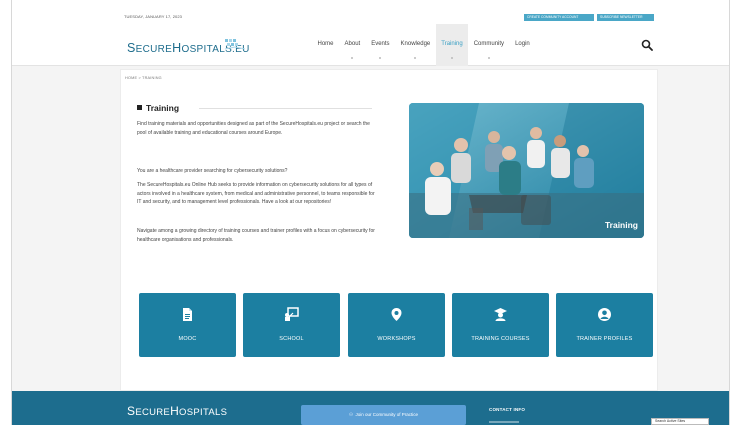  Describe the element at coordinates (604, 325) in the screenshot. I see `card-trainer-profiles: TRAINER PROFILES` at that location.